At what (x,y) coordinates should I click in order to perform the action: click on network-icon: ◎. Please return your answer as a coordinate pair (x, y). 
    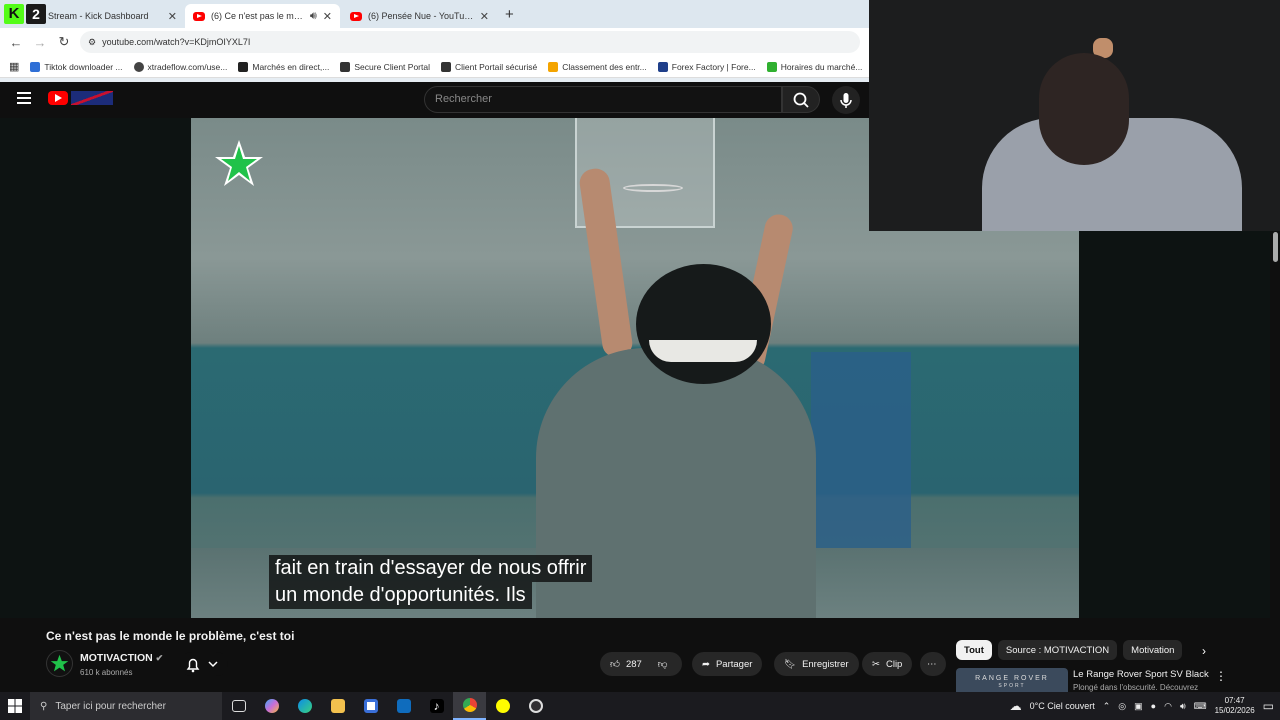
    Looking at the image, I should click on (1122, 706).